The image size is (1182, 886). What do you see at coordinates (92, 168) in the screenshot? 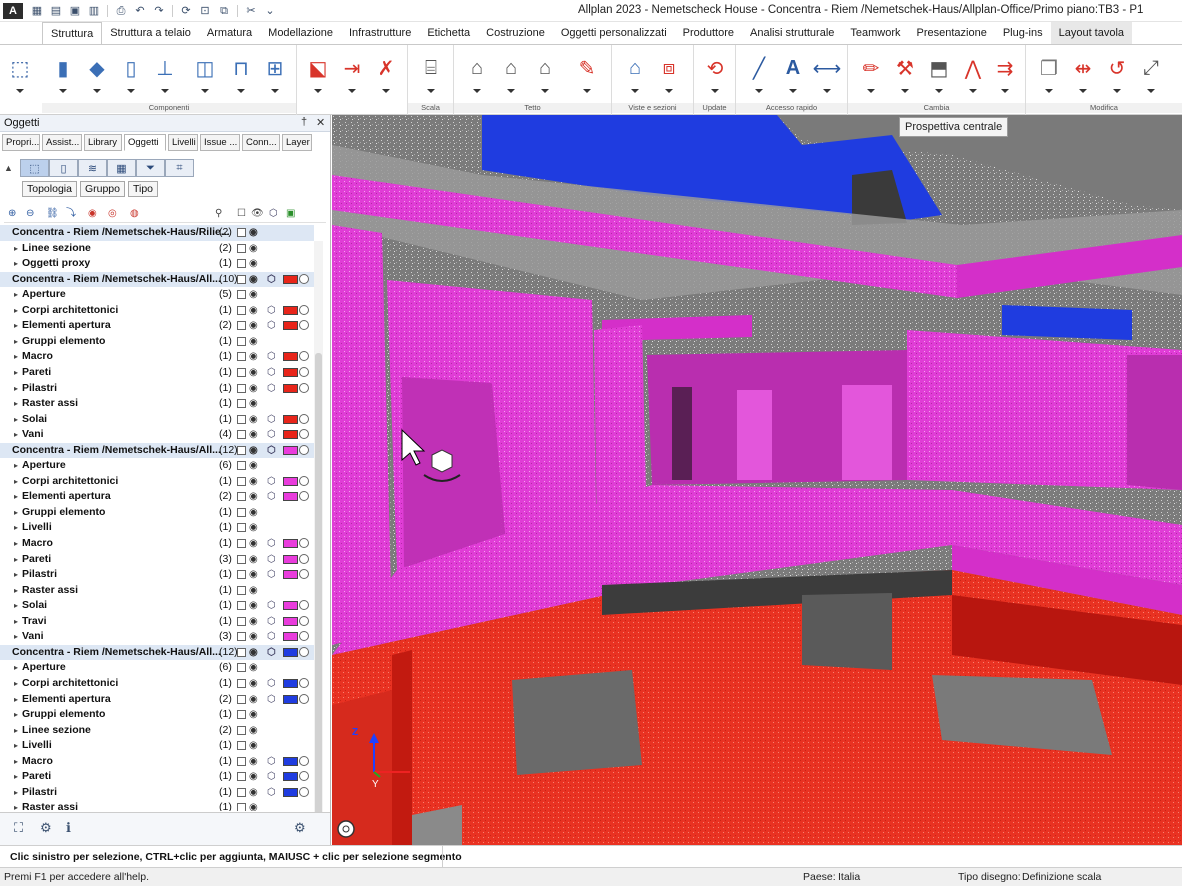
I see `view-layers-icon: ≋` at bounding box center [92, 168].